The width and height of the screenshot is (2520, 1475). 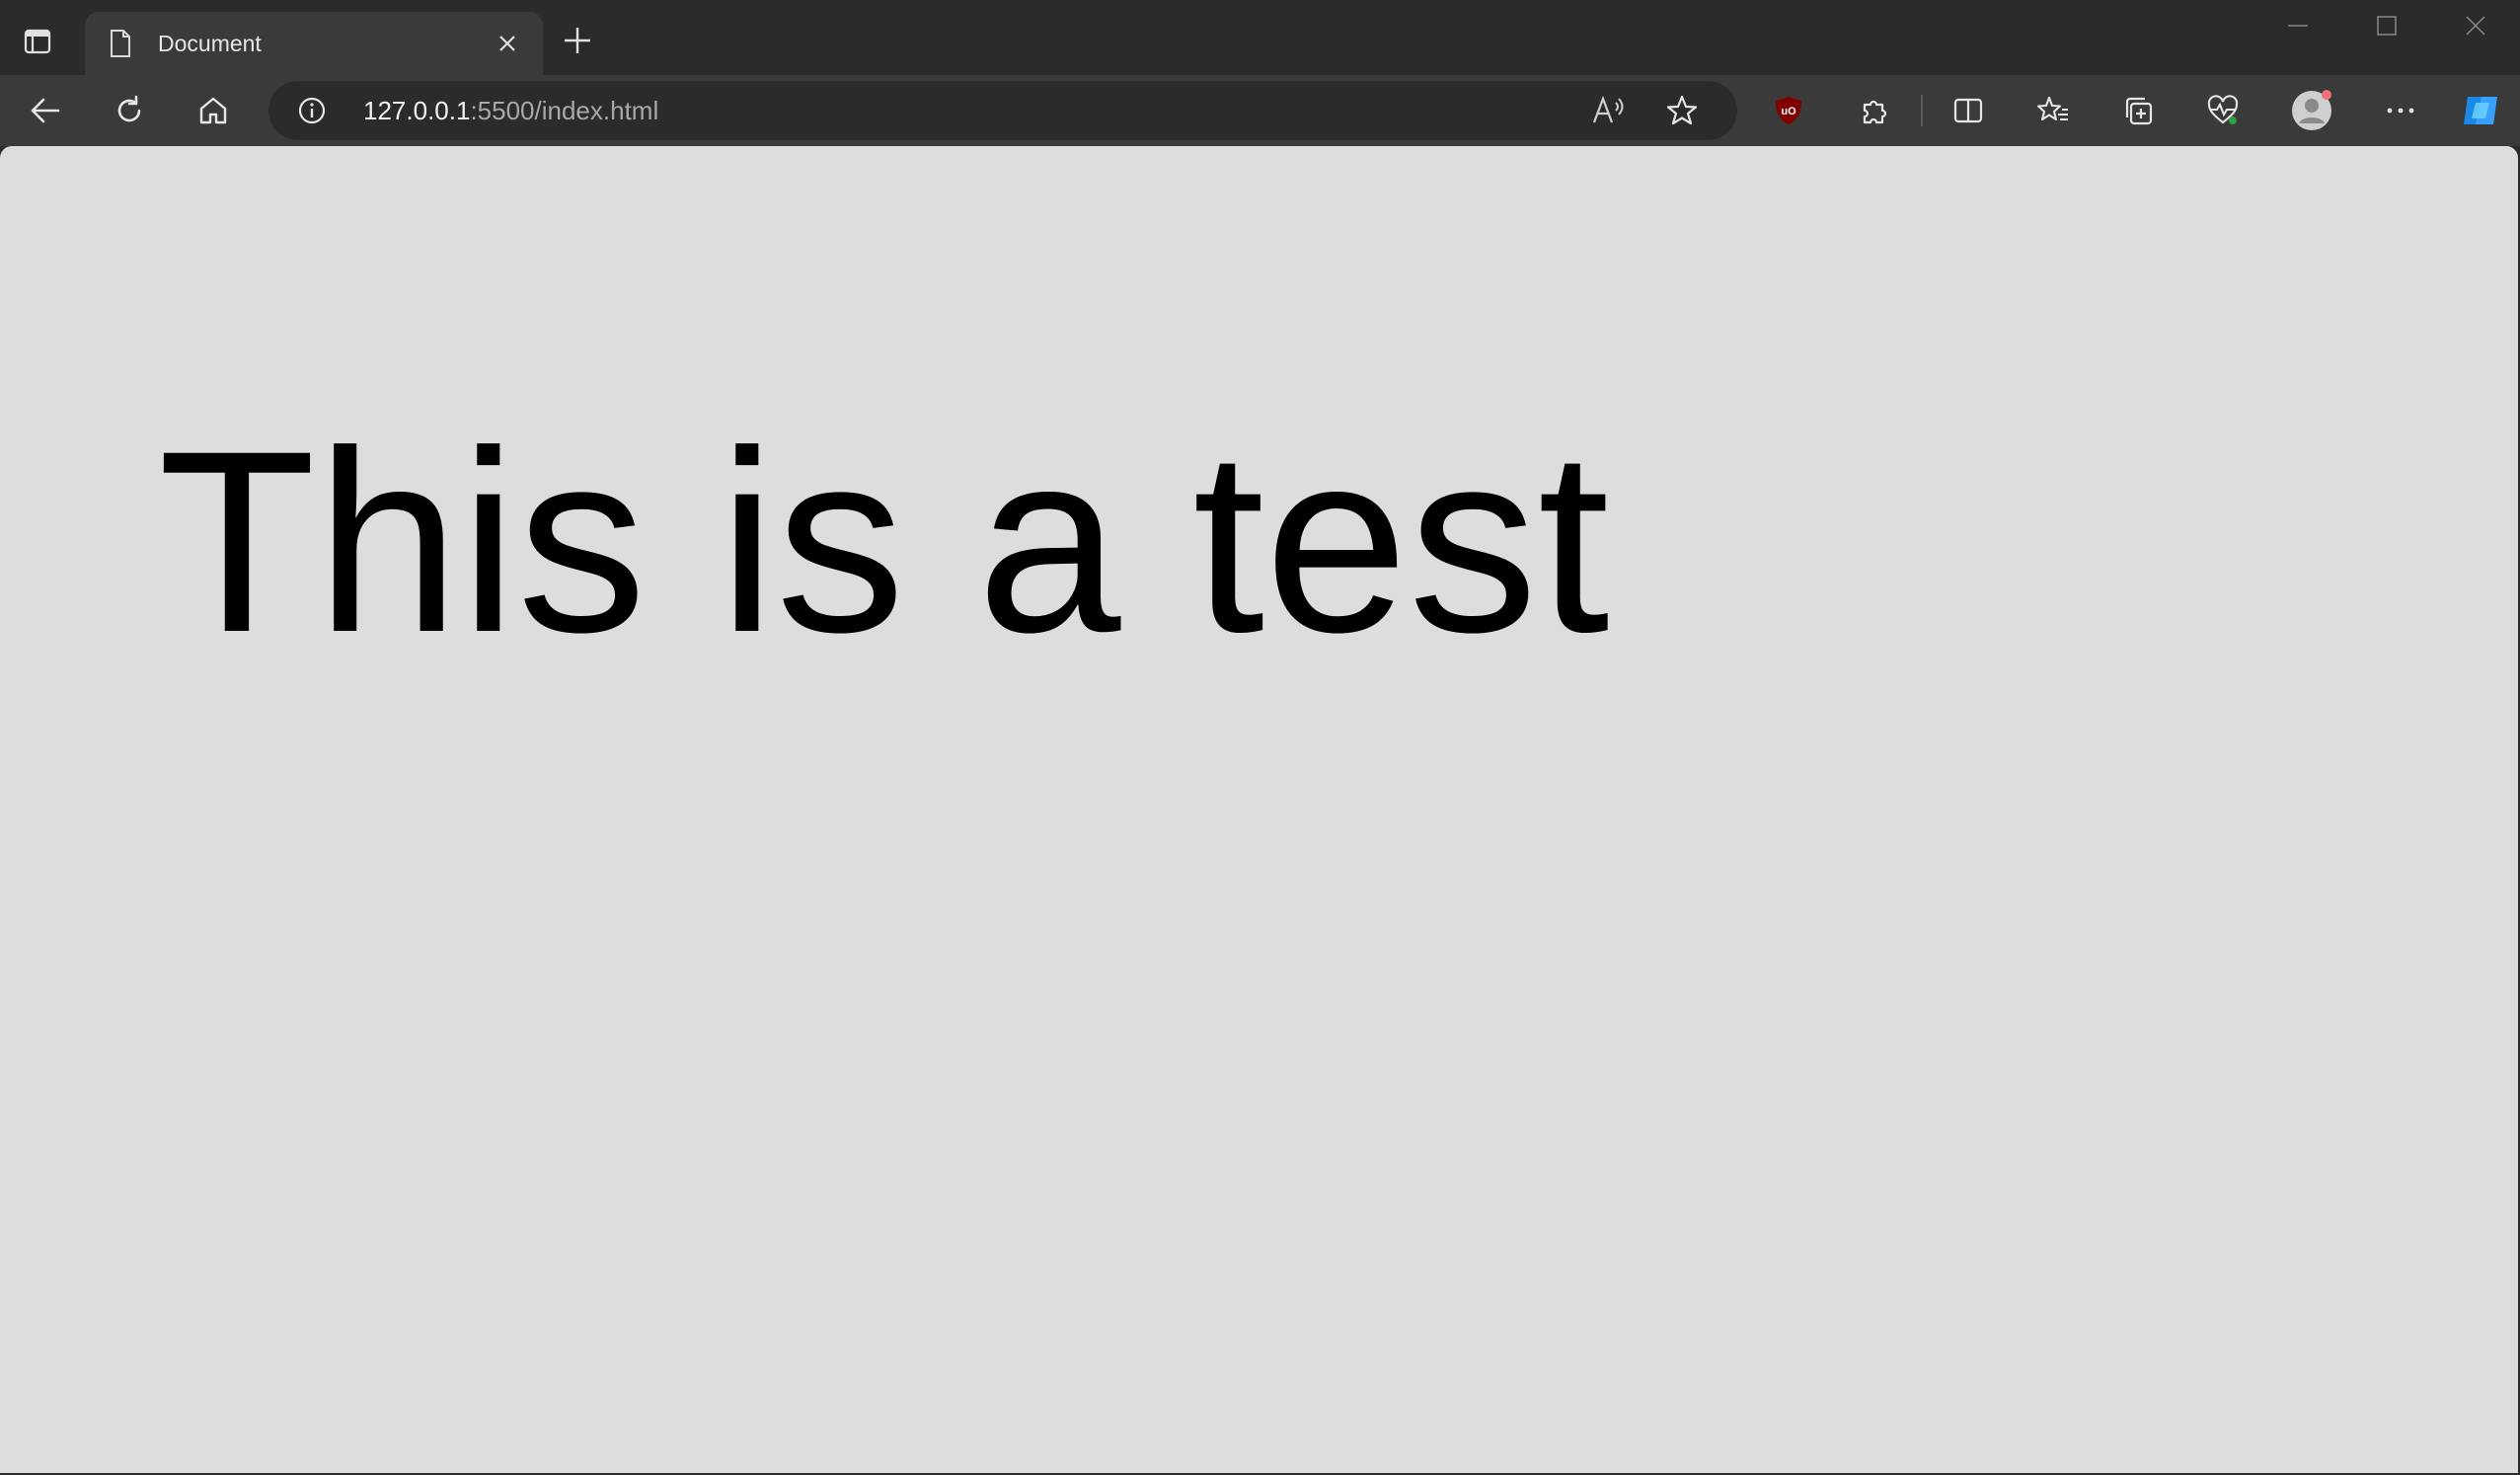 I want to click on info-icon, so click(x=312, y=110).